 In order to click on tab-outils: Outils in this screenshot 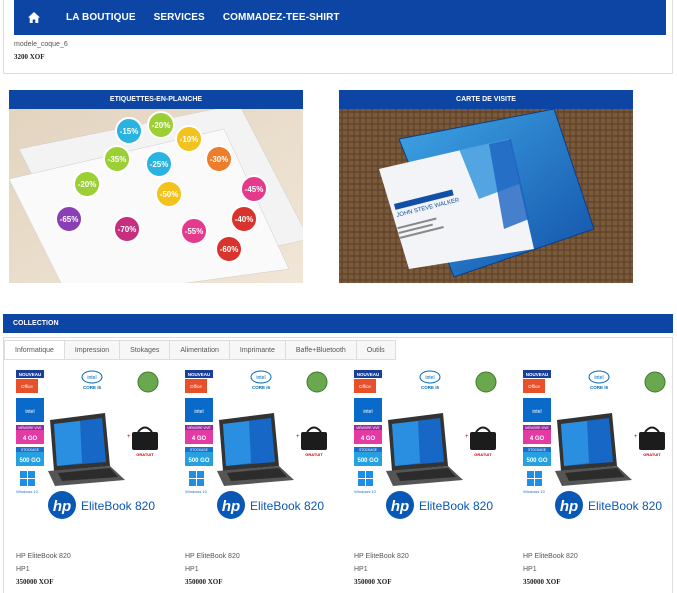, I will do `click(376, 350)`.